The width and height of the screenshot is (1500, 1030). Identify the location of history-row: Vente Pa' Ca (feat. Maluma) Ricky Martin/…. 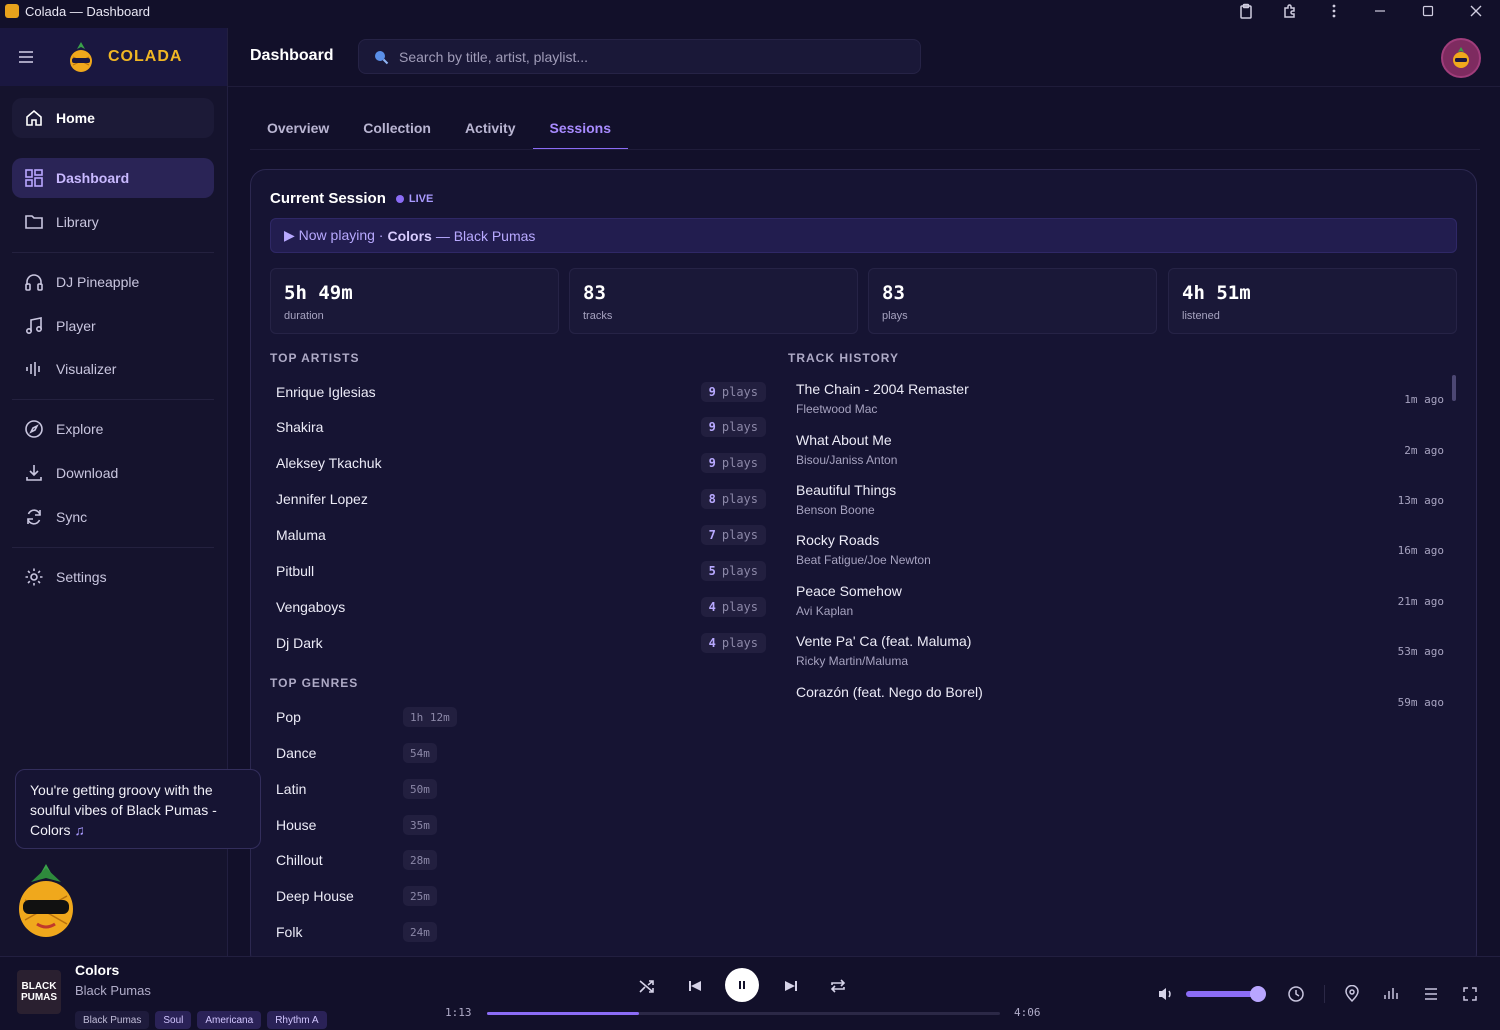
(1118, 652).